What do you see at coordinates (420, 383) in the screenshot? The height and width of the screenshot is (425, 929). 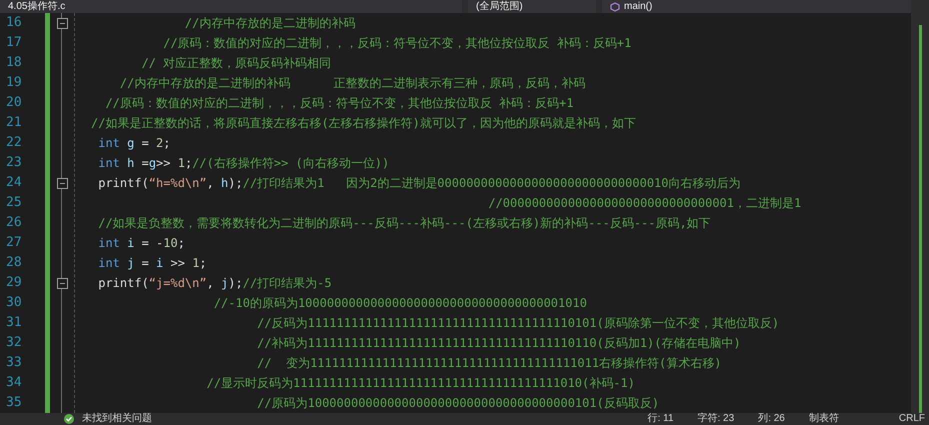 I see `code-line: //显示时反码为1111111111111111111111111111111111111010(补码-1)` at bounding box center [420, 383].